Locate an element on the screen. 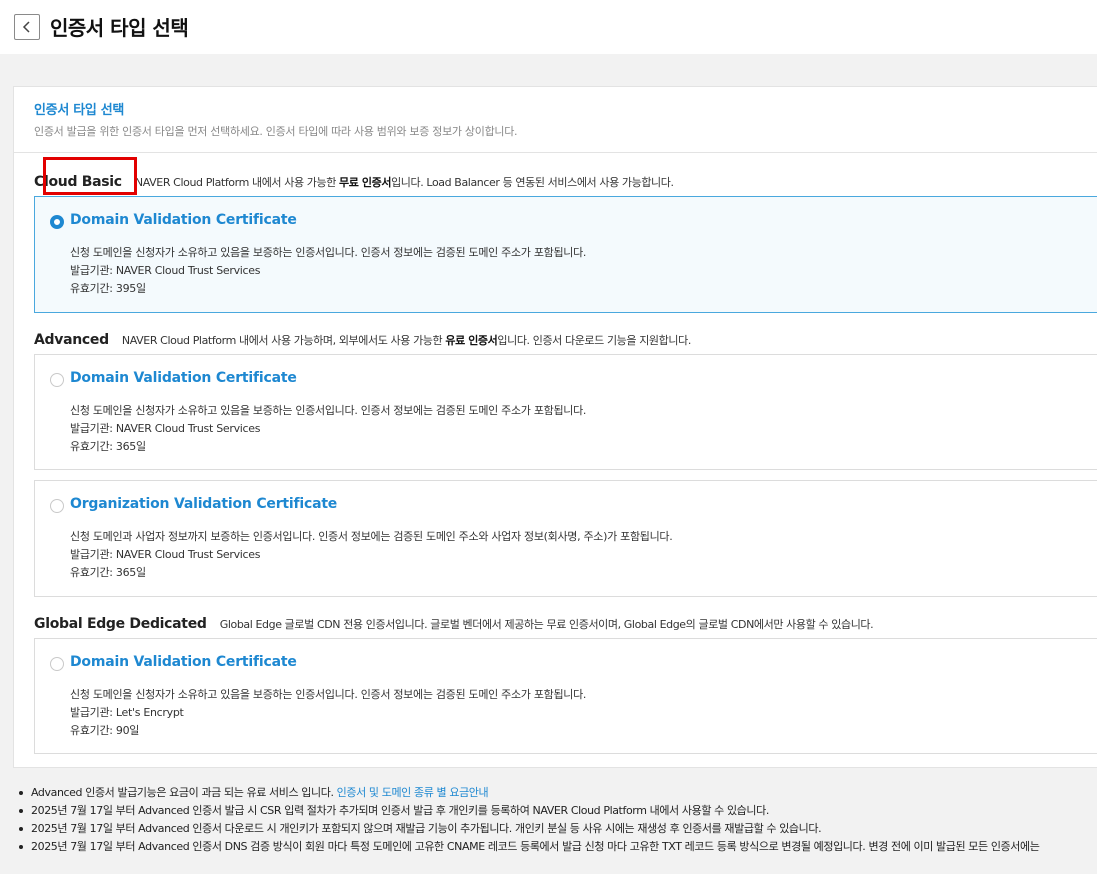  card-validity: 유효기간: 90일 is located at coordinates (105, 730).